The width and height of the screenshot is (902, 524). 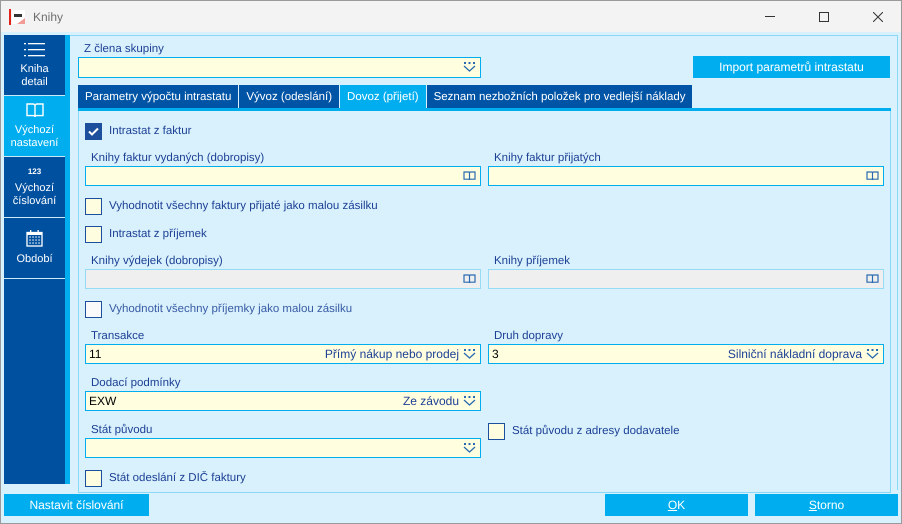 I want to click on checkbox-label: Stát odeslání z DIČ faktury, so click(x=177, y=478).